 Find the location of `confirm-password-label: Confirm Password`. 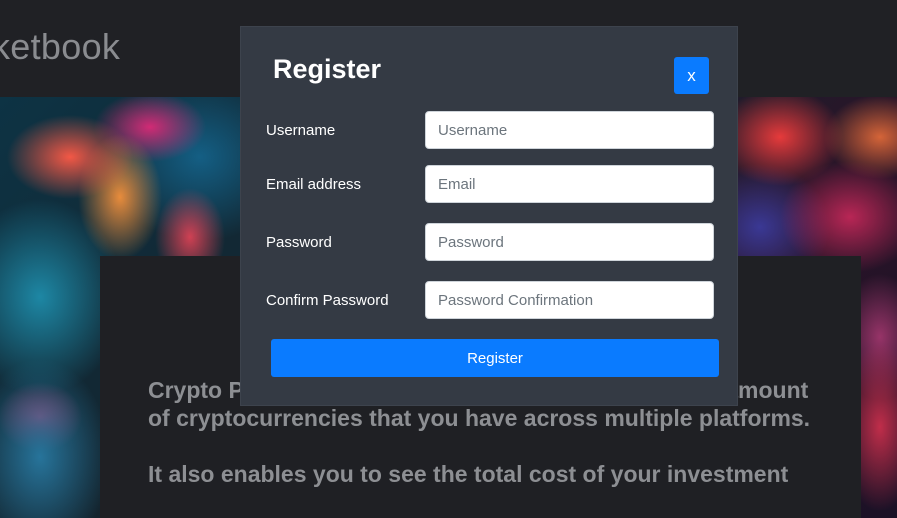

confirm-password-label: Confirm Password is located at coordinates (327, 300).